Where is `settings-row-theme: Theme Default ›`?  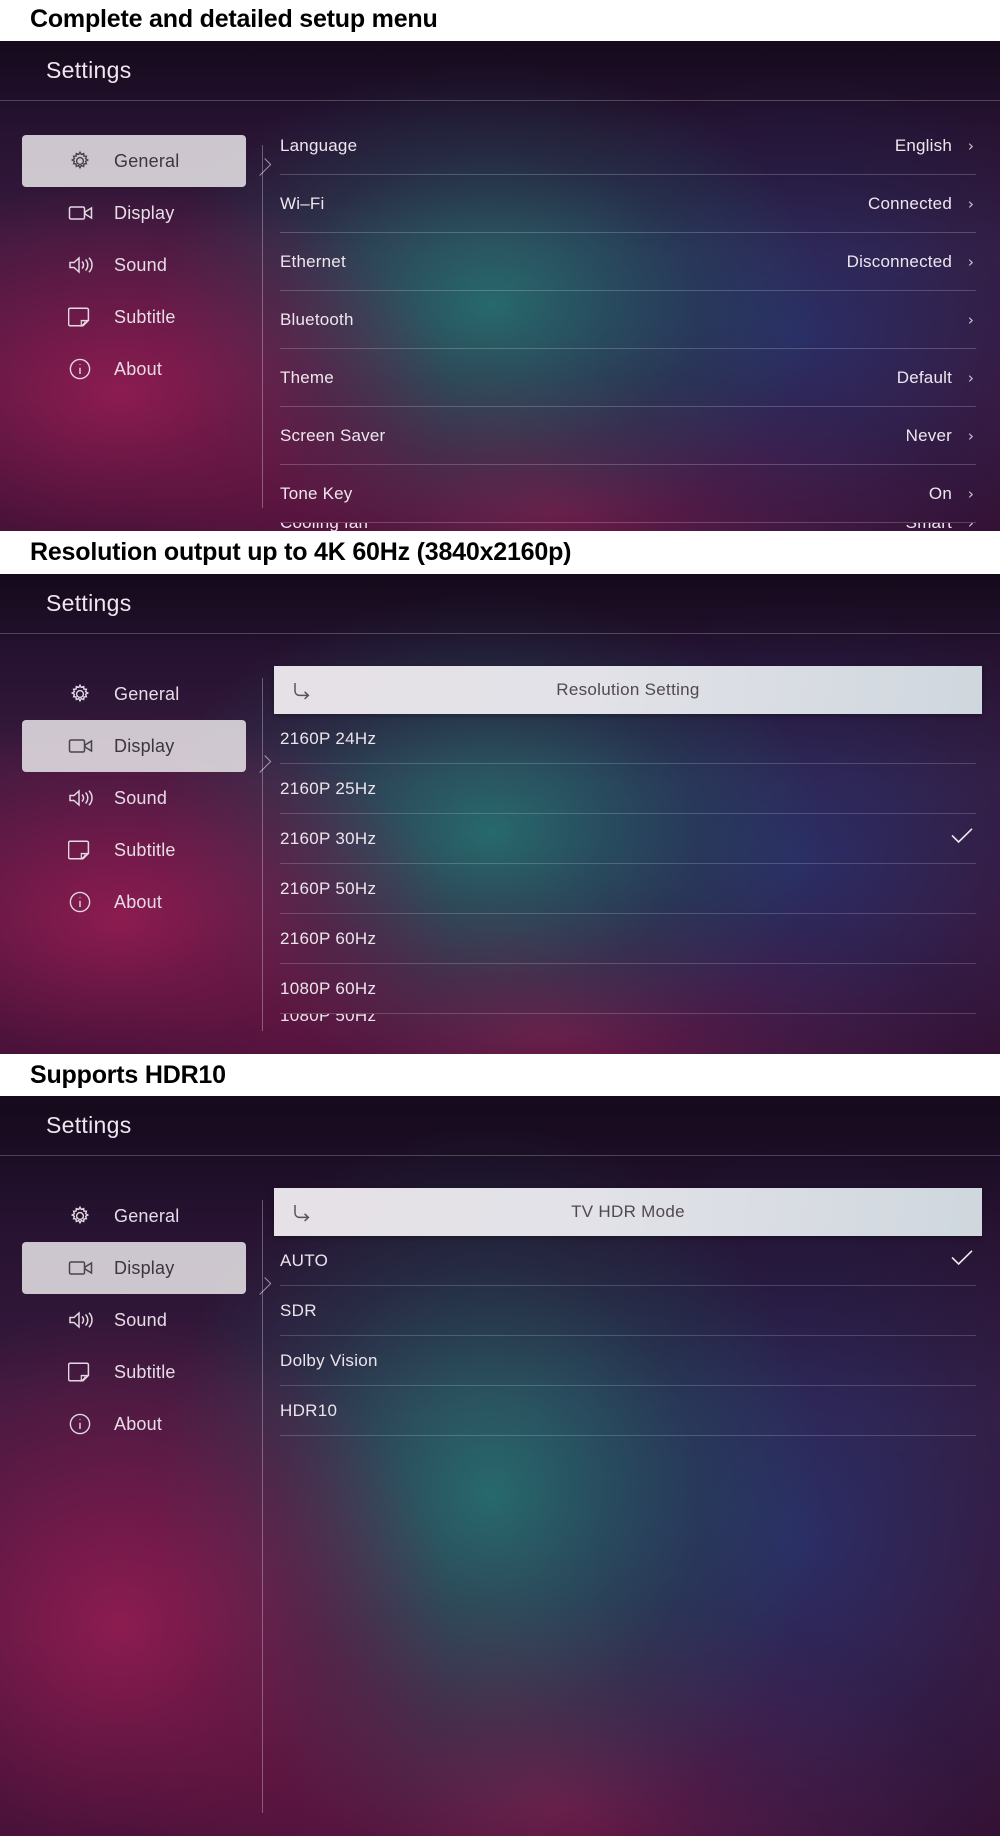
settings-row-theme: Theme Default › is located at coordinates (628, 378).